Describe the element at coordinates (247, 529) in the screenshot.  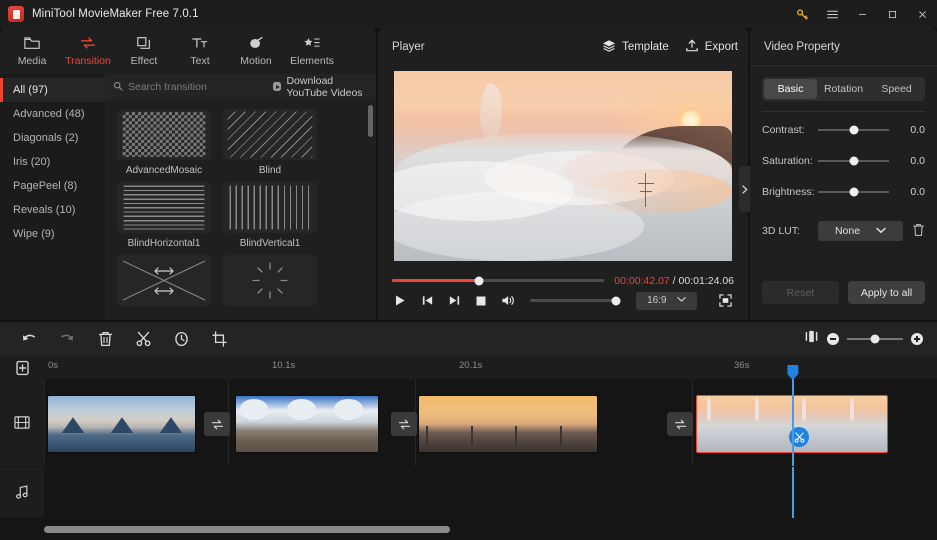
I see `timeline-scrollbar-thumb` at that location.